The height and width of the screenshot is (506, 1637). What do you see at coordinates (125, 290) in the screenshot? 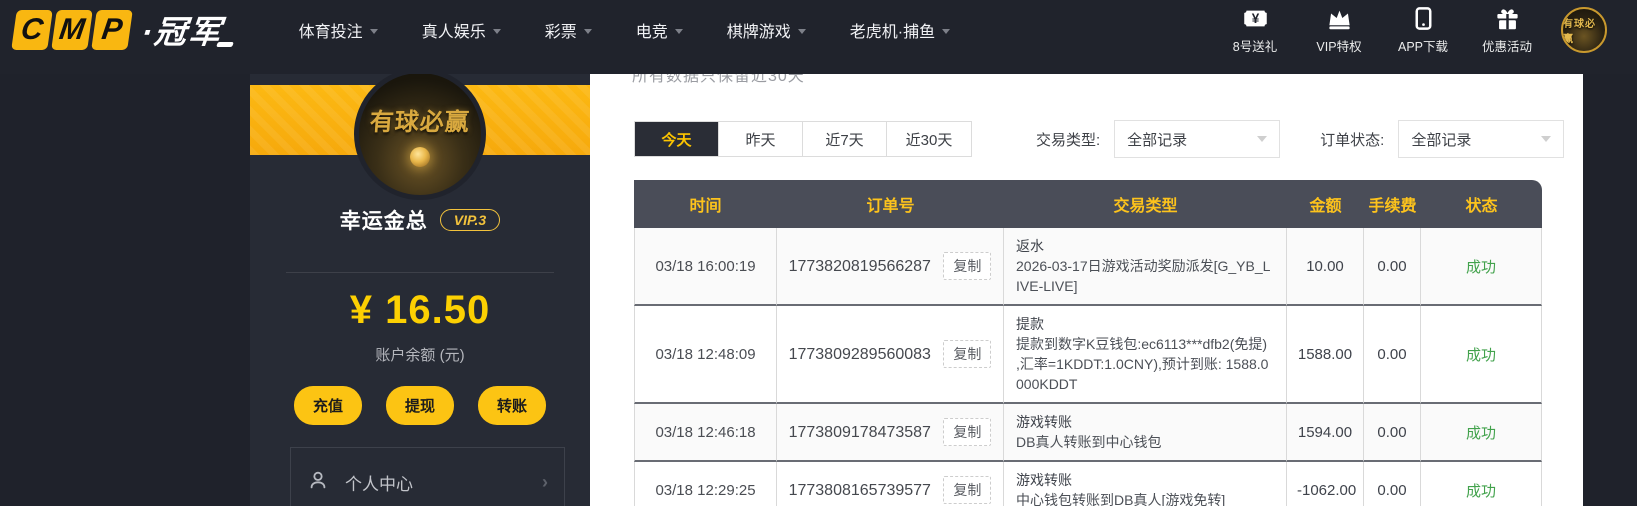
I see `left-background-rail` at bounding box center [125, 290].